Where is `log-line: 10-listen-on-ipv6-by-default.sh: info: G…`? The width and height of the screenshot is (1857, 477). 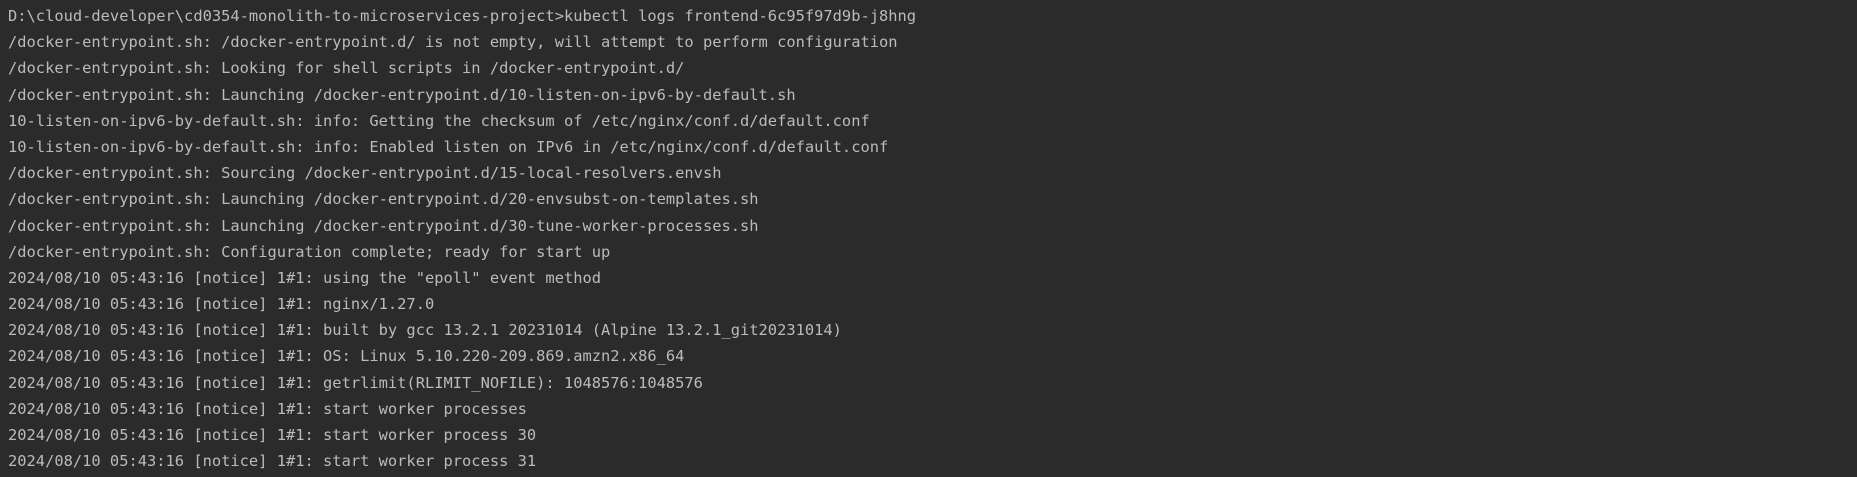 log-line: 10-listen-on-ipv6-by-default.sh: info: G… is located at coordinates (439, 120).